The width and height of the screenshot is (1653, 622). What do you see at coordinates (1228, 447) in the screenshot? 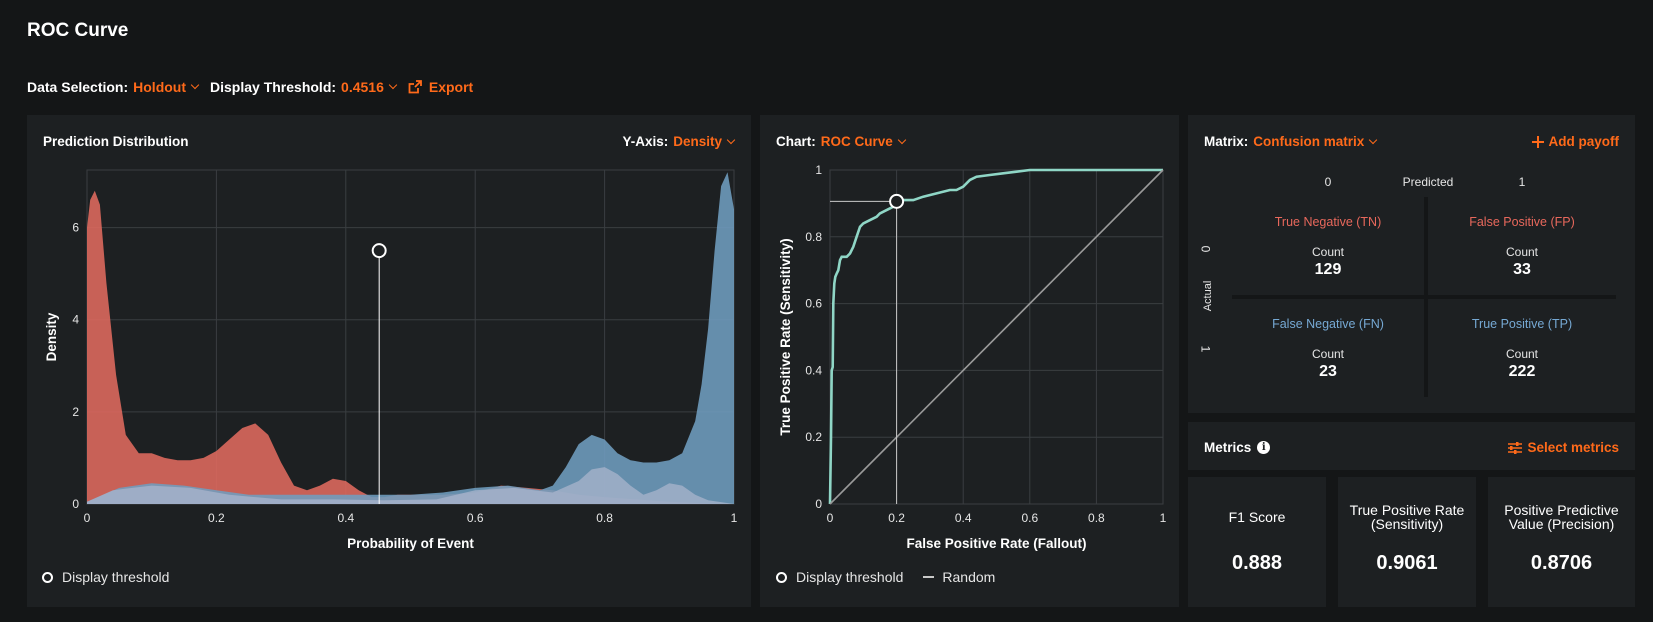
I see `metrics-title: Metrics` at bounding box center [1228, 447].